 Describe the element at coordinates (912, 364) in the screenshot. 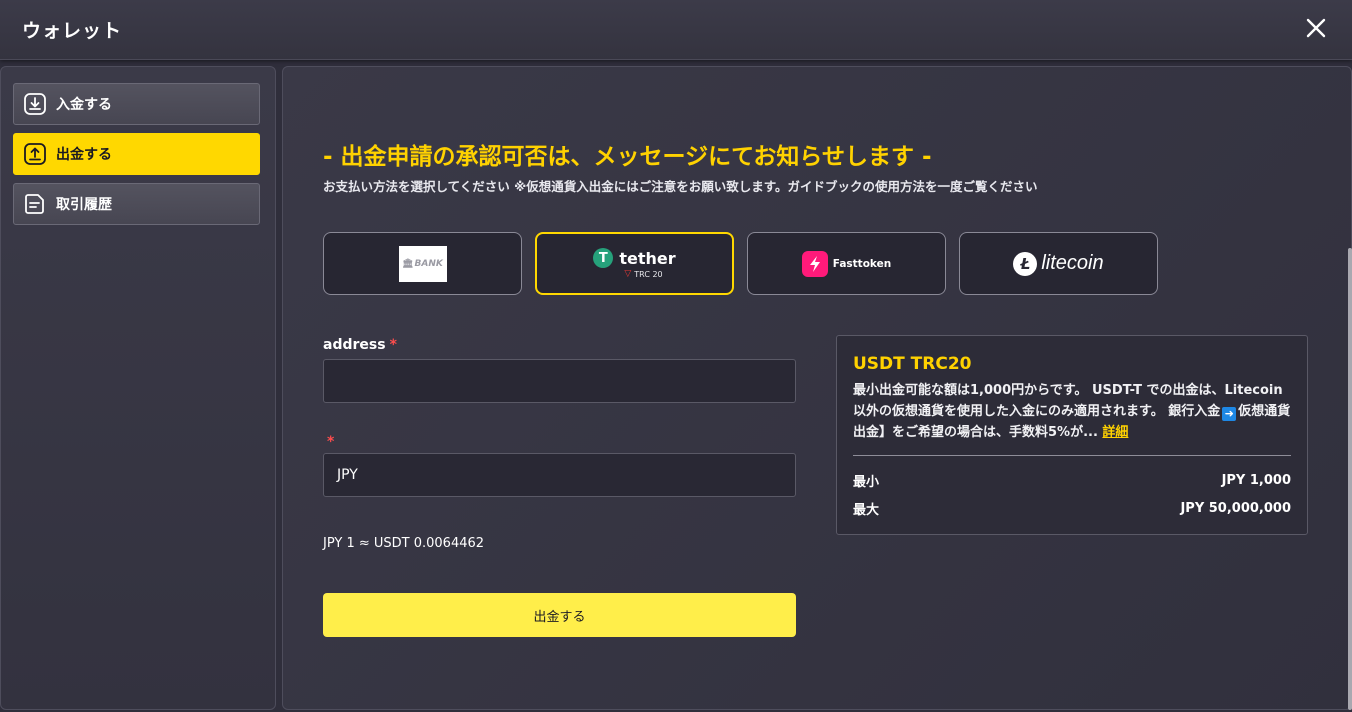

I see `info-title: USDT TRC20` at that location.